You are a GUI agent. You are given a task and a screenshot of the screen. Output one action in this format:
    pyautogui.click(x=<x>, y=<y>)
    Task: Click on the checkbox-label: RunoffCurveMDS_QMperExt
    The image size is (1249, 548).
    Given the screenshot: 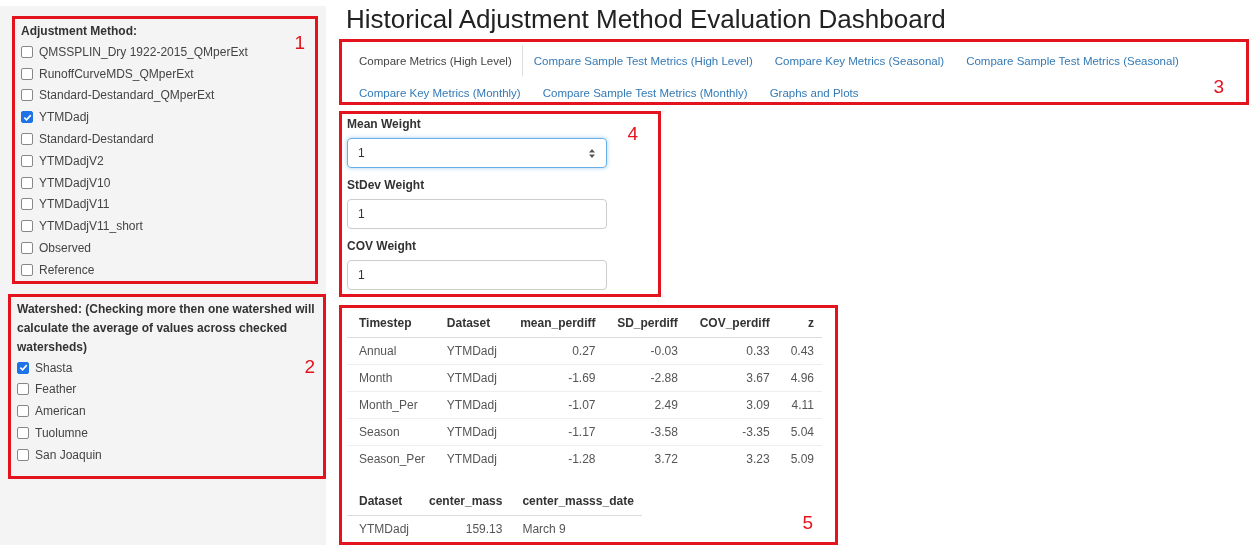 What is the action you would take?
    pyautogui.click(x=116, y=73)
    